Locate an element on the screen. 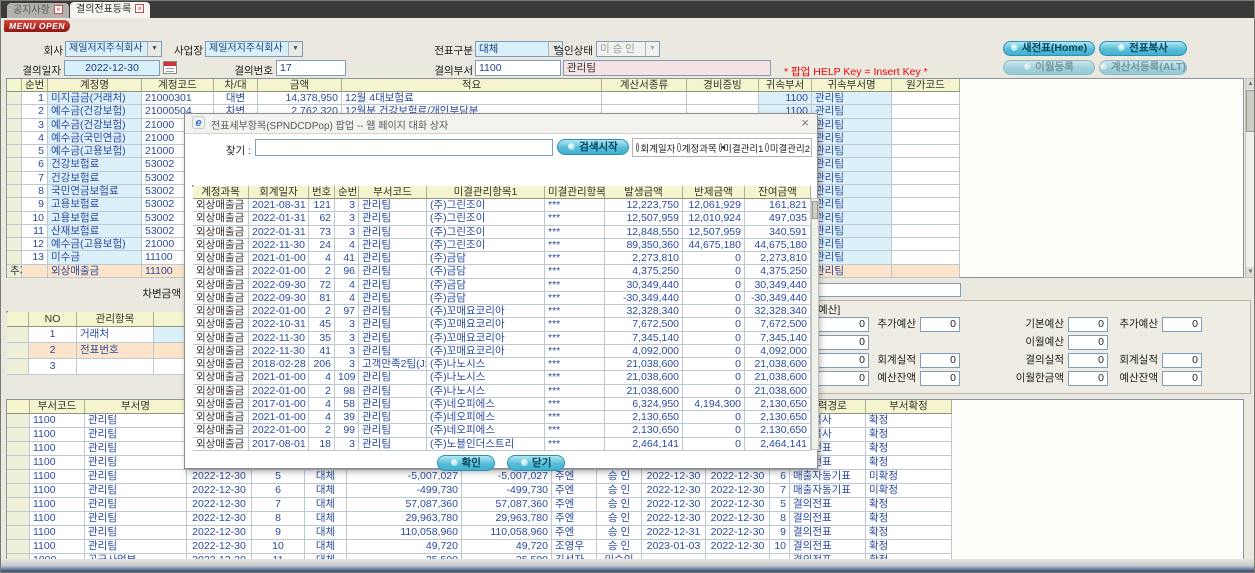  table-cell: 4,092,000 is located at coordinates (778, 351).